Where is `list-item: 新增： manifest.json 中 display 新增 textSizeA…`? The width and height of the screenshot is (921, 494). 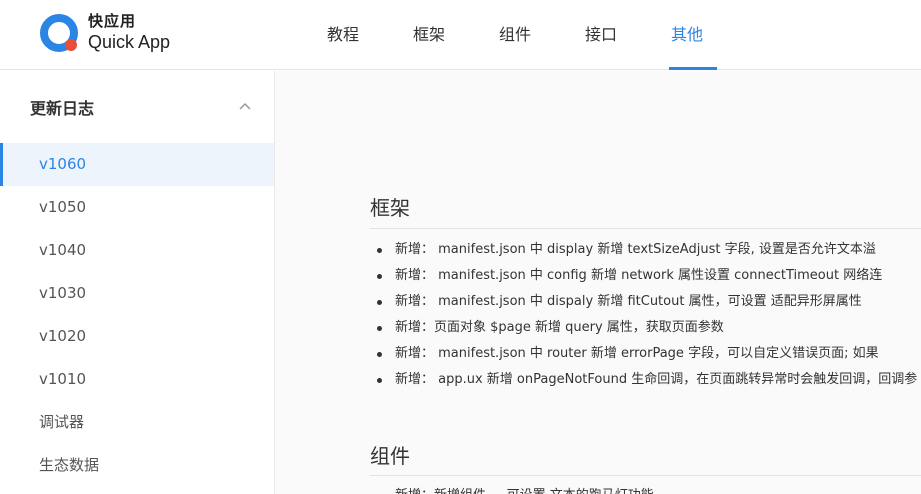 list-item: 新增： manifest.json 中 display 新增 textSizeA… is located at coordinates (645, 250).